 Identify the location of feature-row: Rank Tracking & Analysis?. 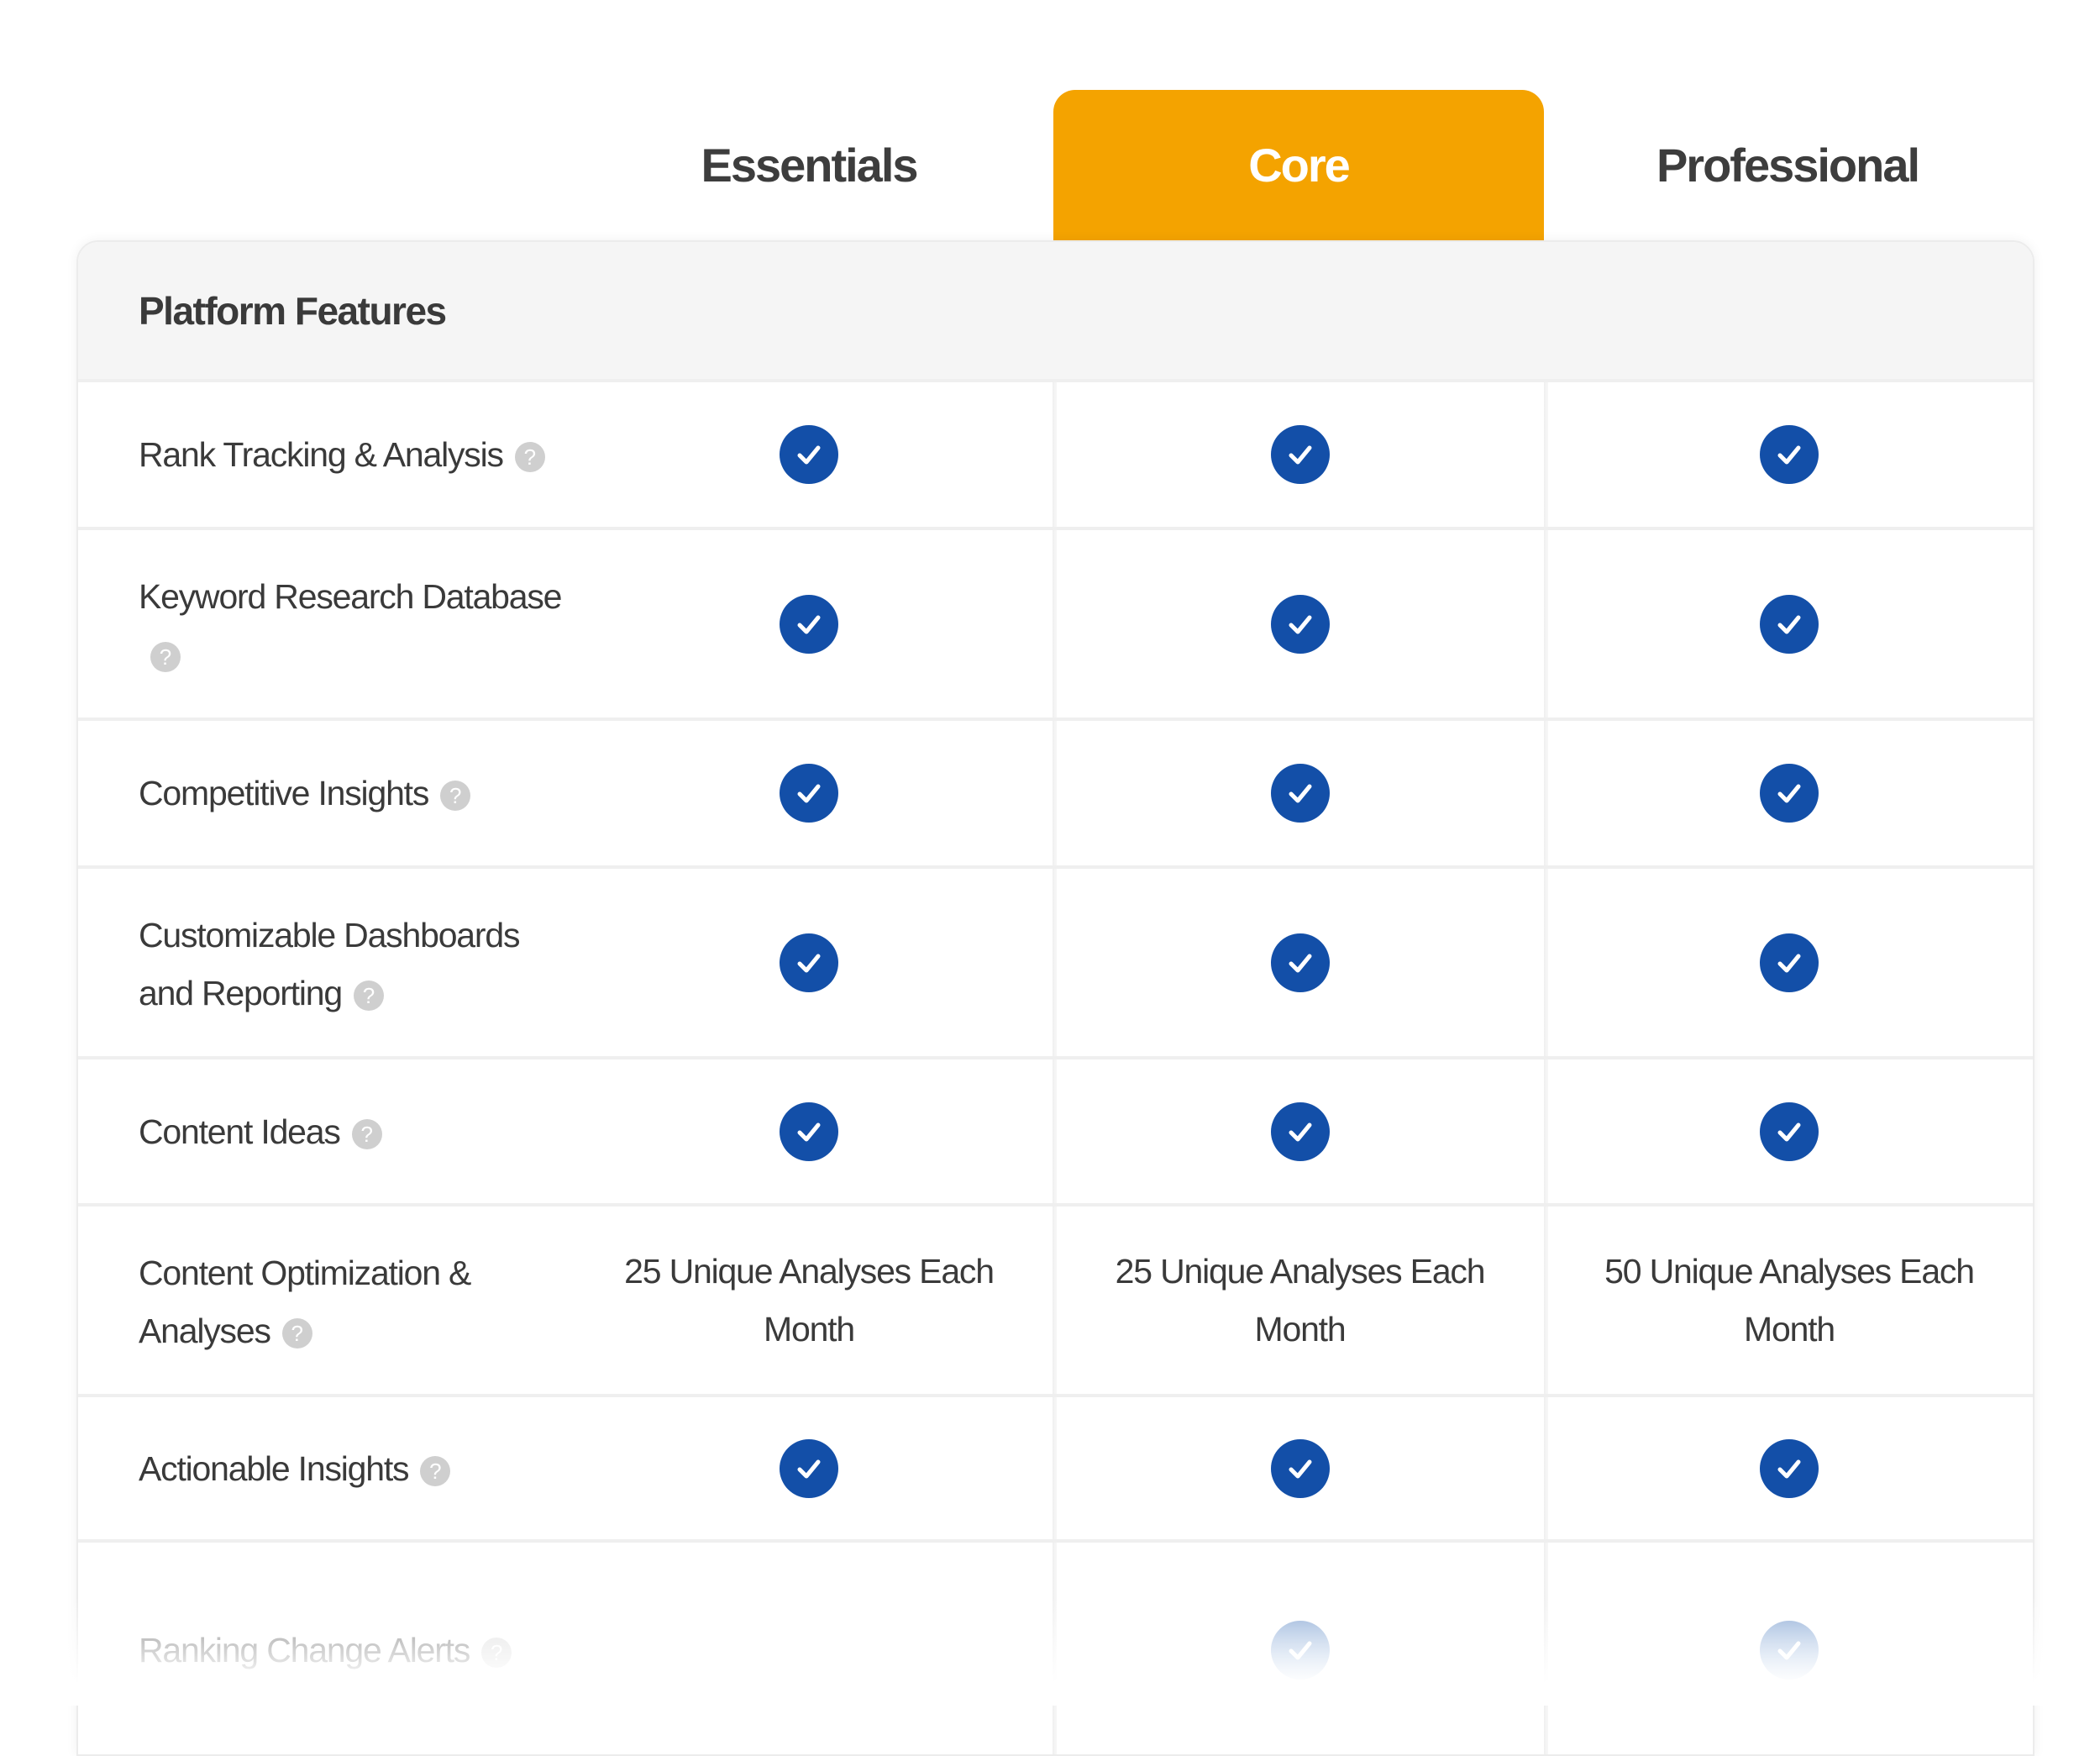
(1055, 456).